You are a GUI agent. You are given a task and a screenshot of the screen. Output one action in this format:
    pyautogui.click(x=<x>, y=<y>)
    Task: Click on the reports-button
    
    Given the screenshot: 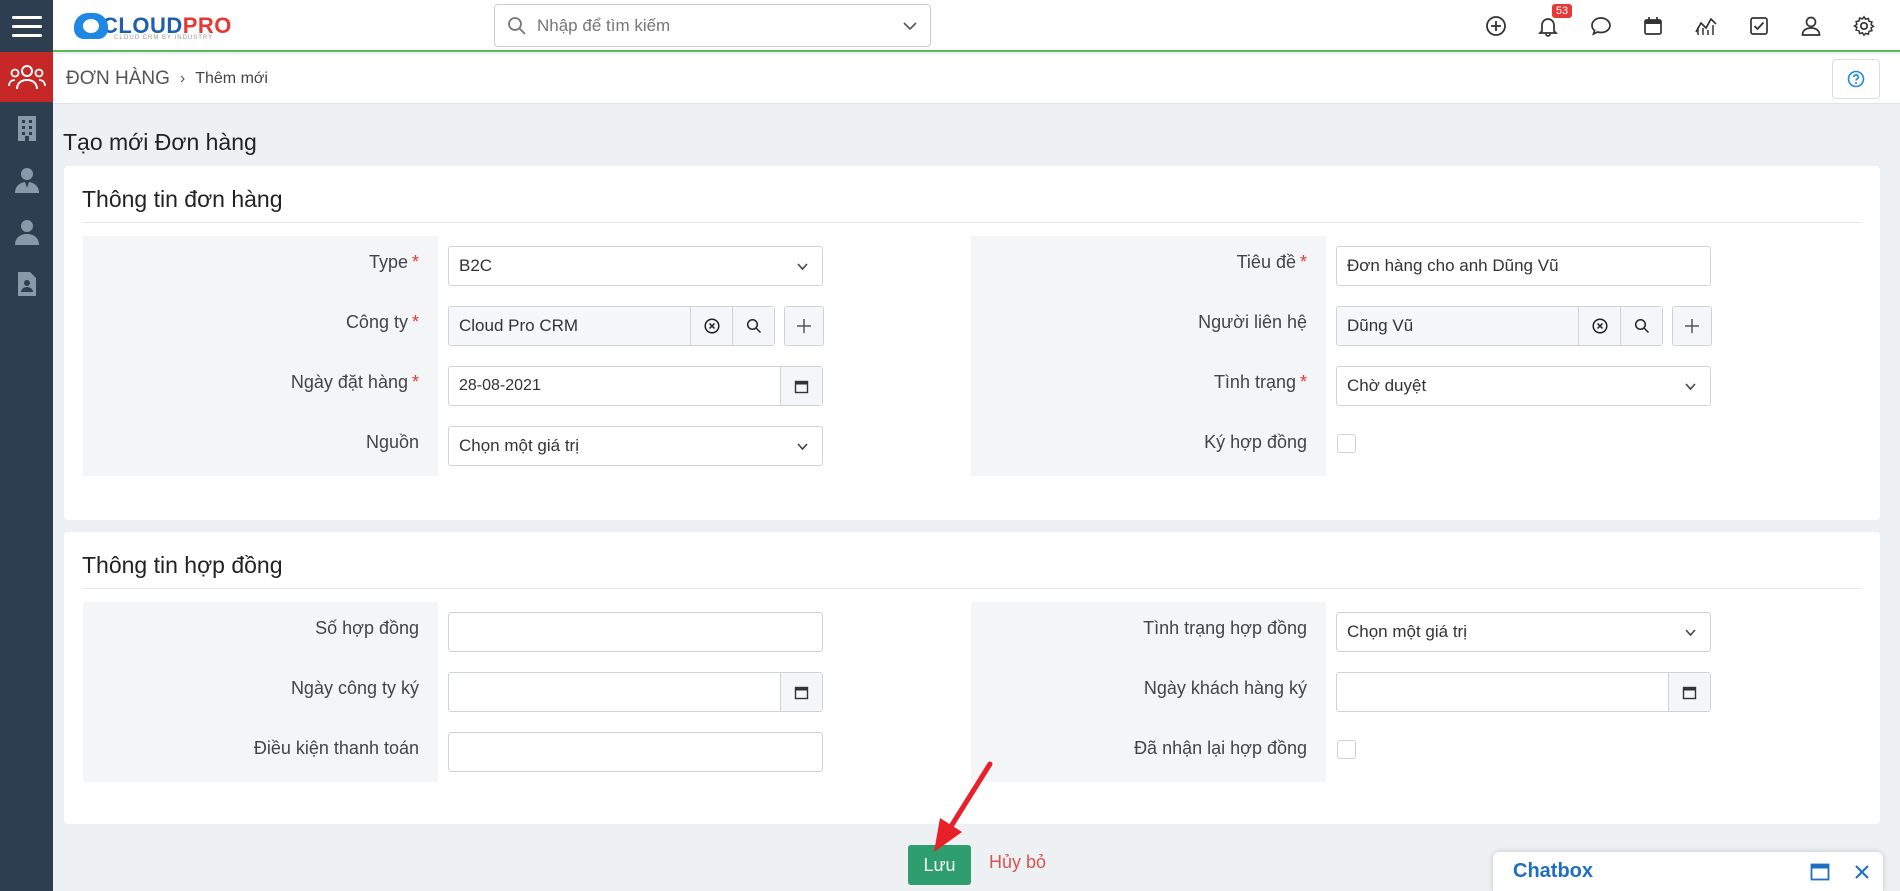 What is the action you would take?
    pyautogui.click(x=1706, y=26)
    